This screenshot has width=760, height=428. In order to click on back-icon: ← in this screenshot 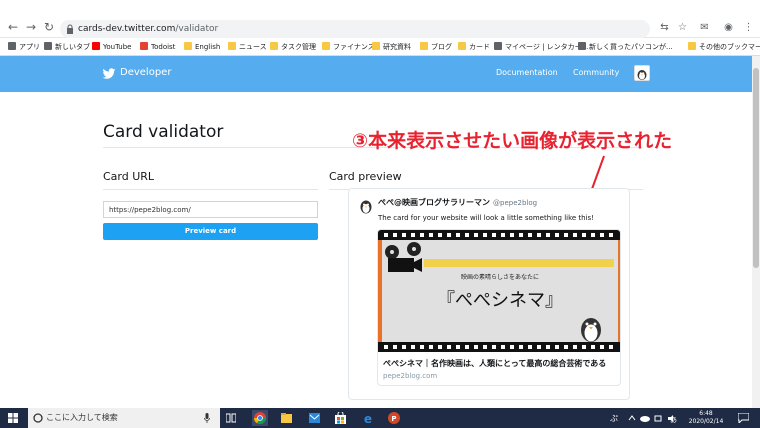, I will do `click(13, 27)`.